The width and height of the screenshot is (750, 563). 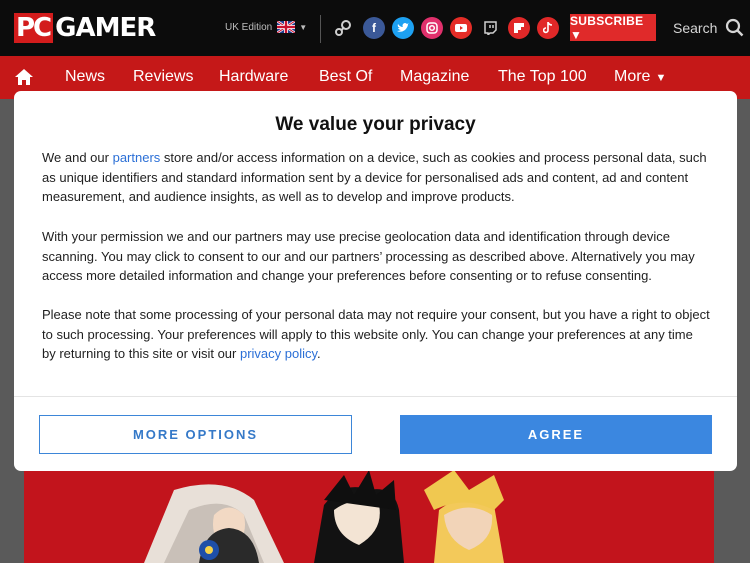 What do you see at coordinates (735, 27) in the screenshot?
I see `search-icon` at bounding box center [735, 27].